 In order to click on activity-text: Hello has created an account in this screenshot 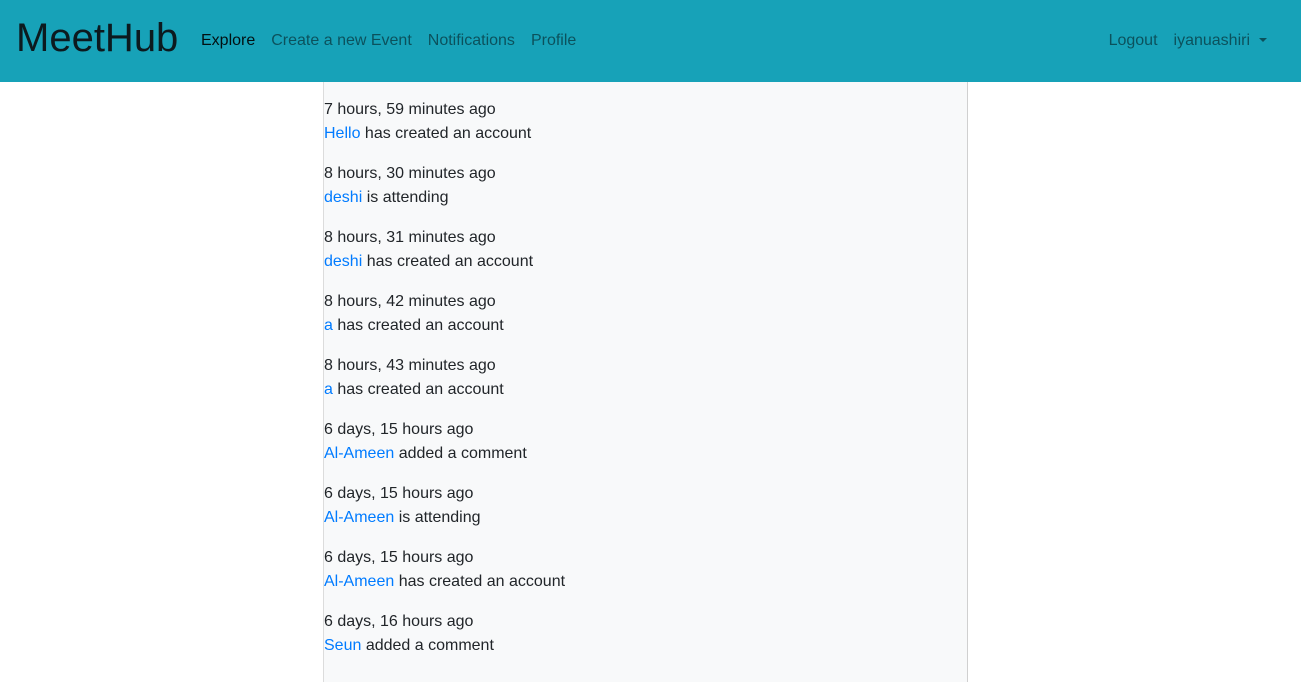, I will do `click(444, 134)`.